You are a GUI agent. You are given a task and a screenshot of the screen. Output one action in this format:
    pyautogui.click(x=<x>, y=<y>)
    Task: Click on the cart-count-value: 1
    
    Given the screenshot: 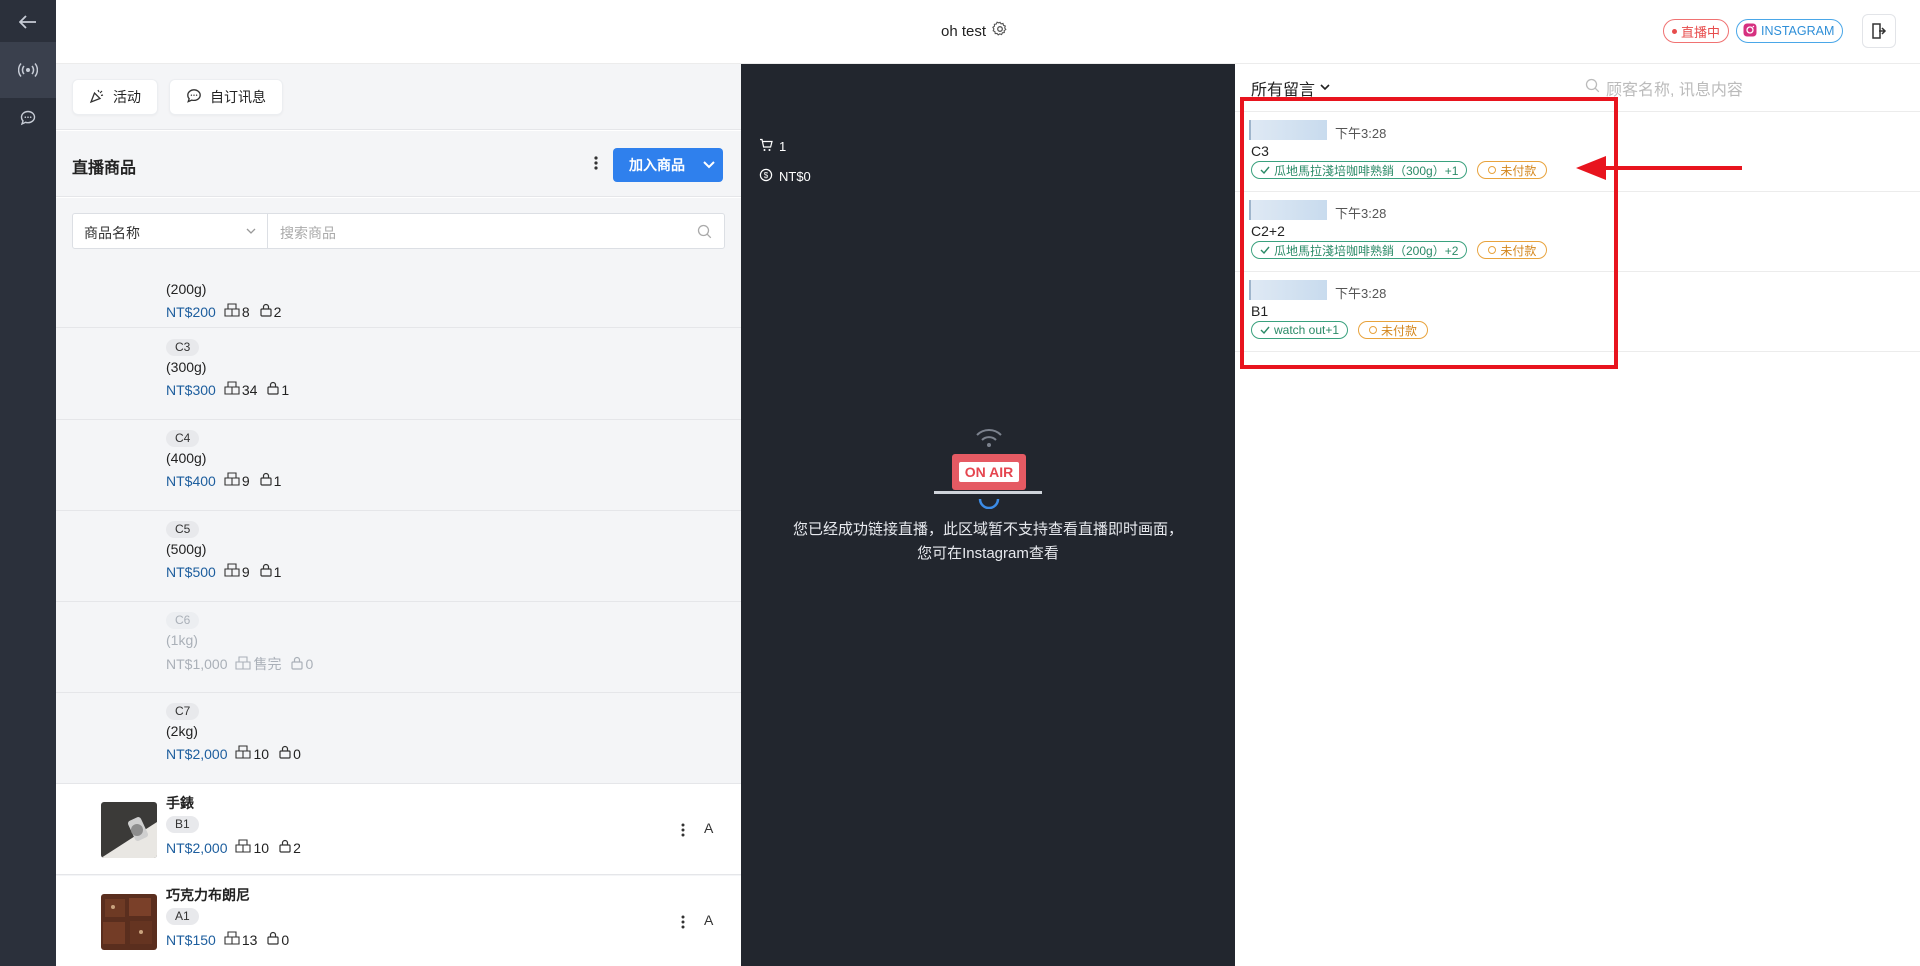 What is the action you would take?
    pyautogui.click(x=783, y=146)
    